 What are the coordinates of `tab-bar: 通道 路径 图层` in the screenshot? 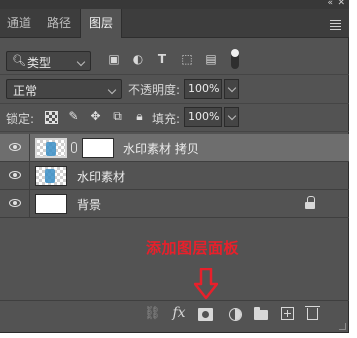 It's located at (174, 23).